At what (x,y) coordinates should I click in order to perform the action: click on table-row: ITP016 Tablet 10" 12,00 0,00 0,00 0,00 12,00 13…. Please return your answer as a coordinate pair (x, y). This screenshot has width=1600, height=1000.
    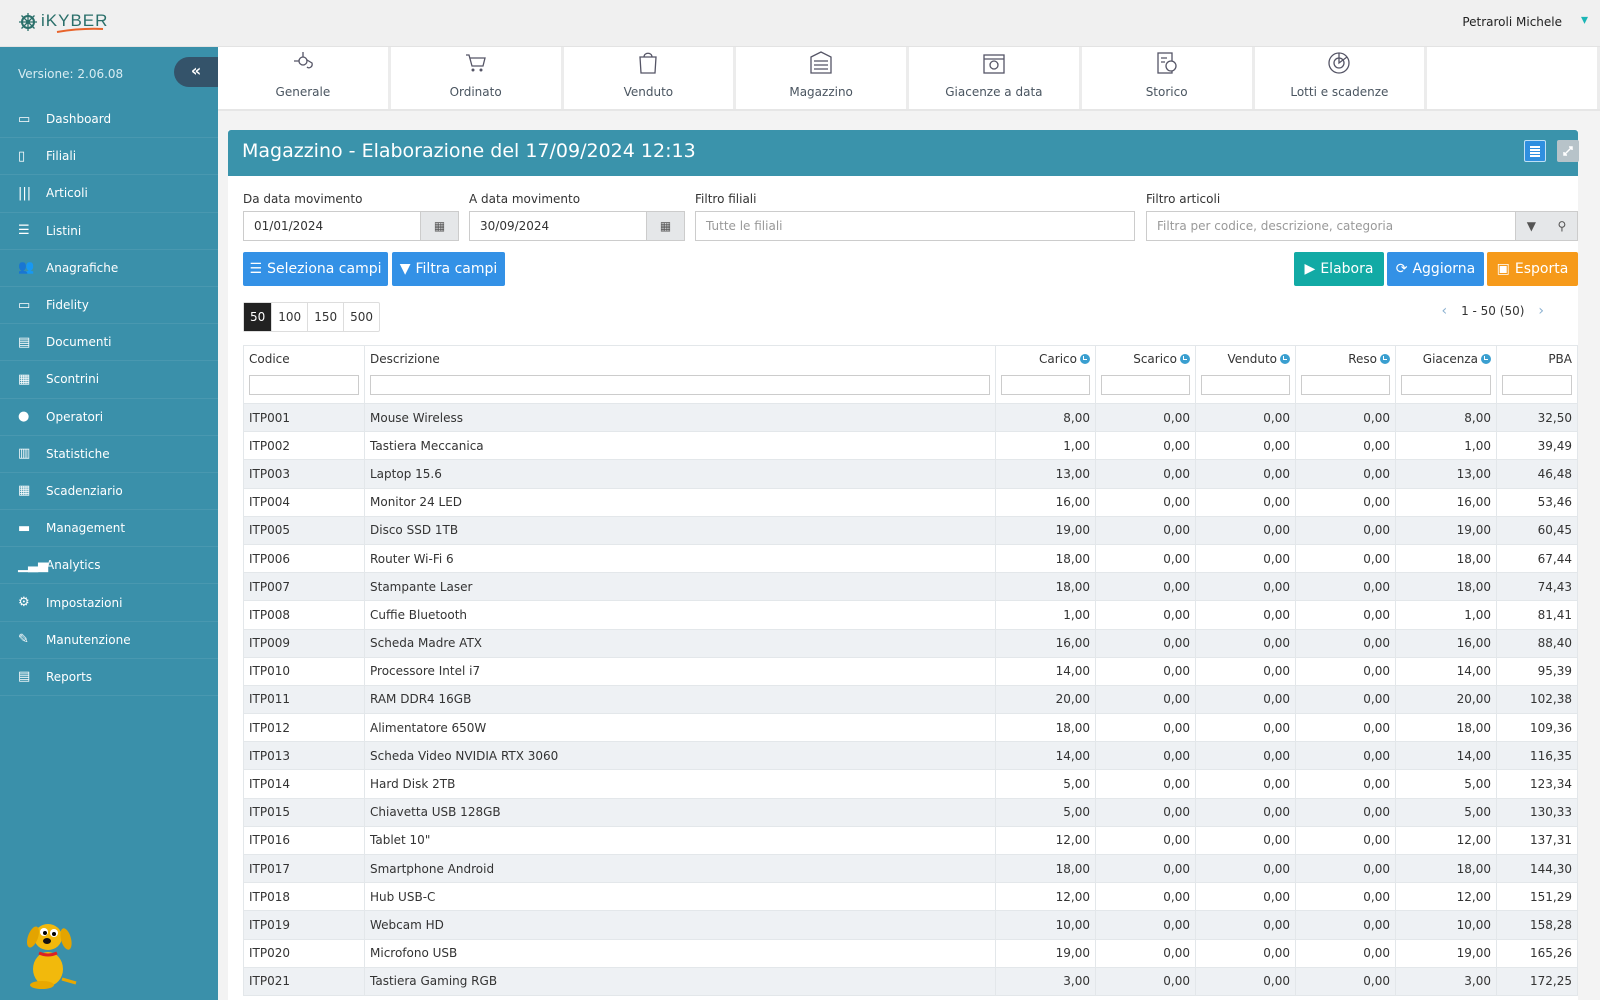
    Looking at the image, I should click on (910, 840).